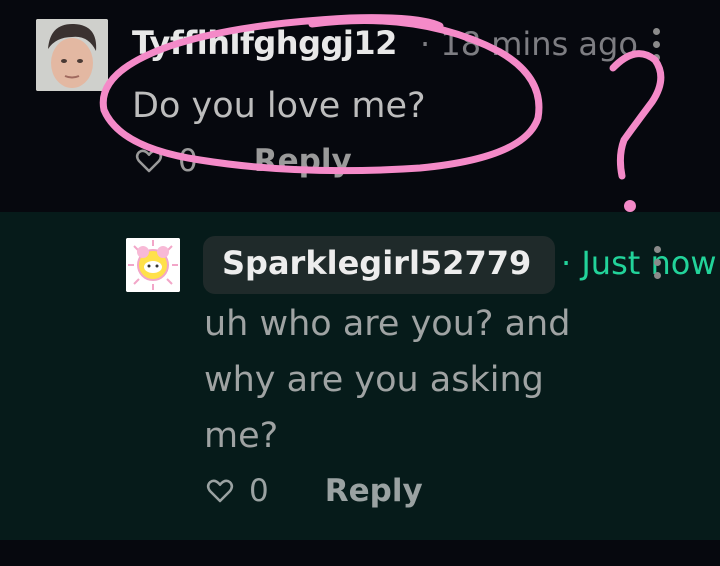 The image size is (720, 566). I want to click on avatar-photo-icon, so click(72, 55).